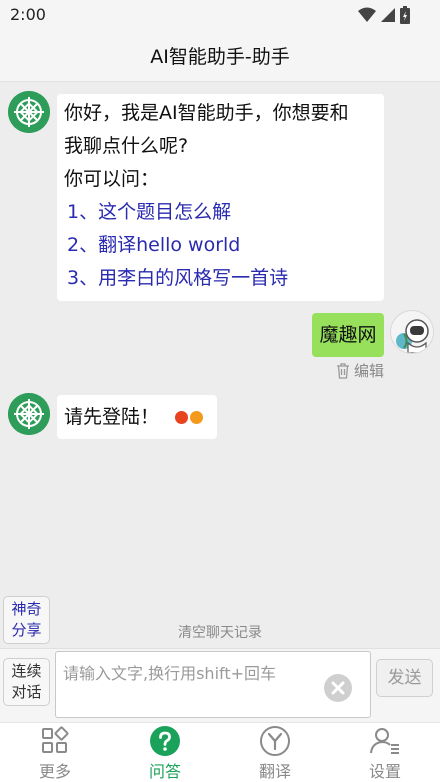  I want to click on send-button: 发送, so click(404, 678).